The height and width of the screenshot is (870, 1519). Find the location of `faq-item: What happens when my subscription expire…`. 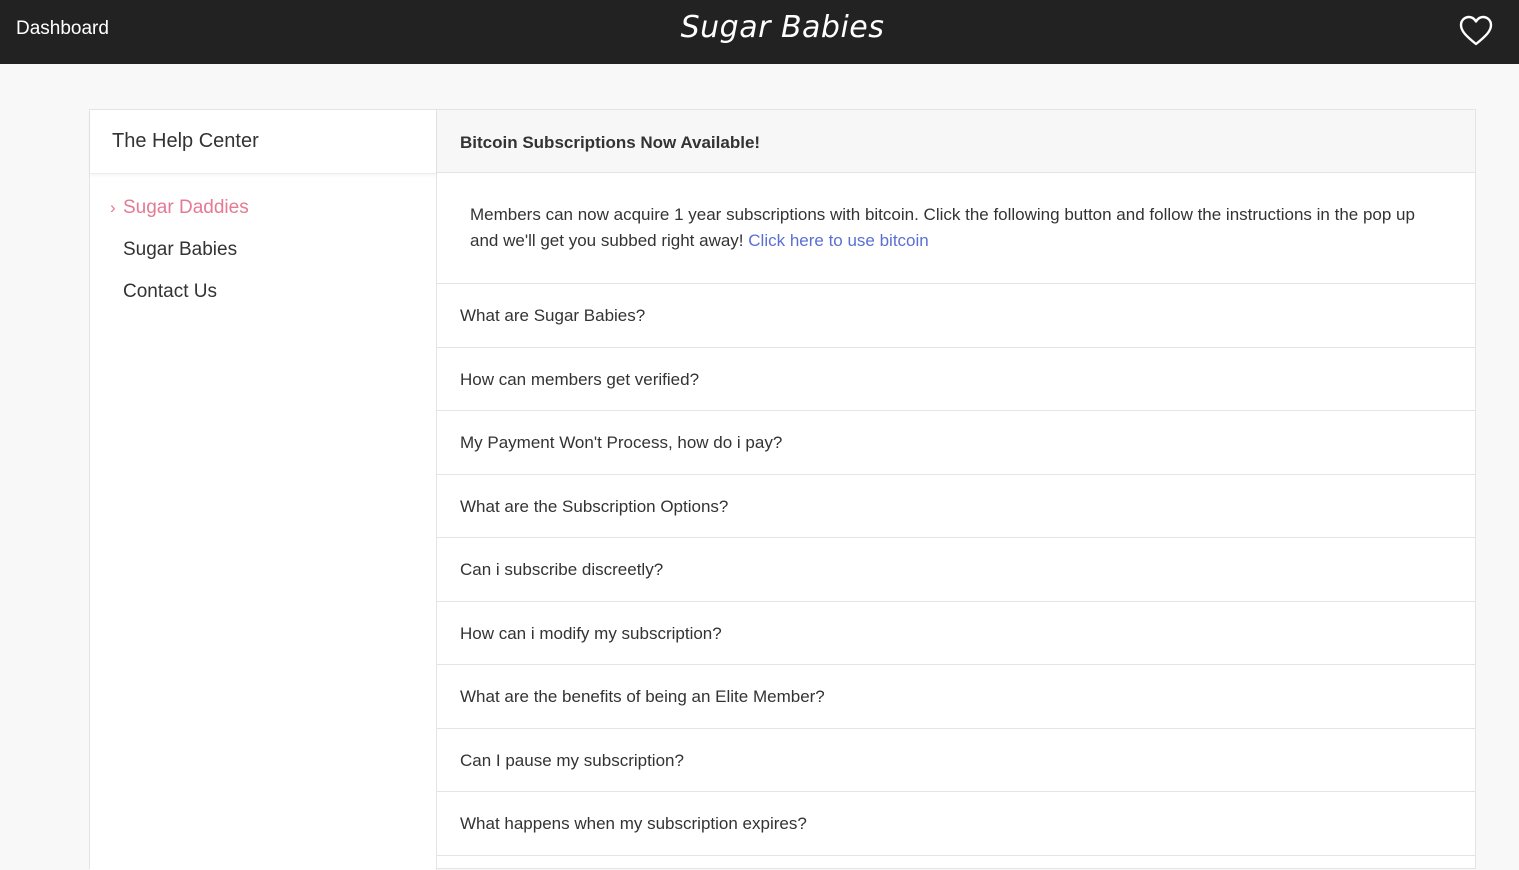

faq-item: What happens when my subscription expire… is located at coordinates (956, 824).